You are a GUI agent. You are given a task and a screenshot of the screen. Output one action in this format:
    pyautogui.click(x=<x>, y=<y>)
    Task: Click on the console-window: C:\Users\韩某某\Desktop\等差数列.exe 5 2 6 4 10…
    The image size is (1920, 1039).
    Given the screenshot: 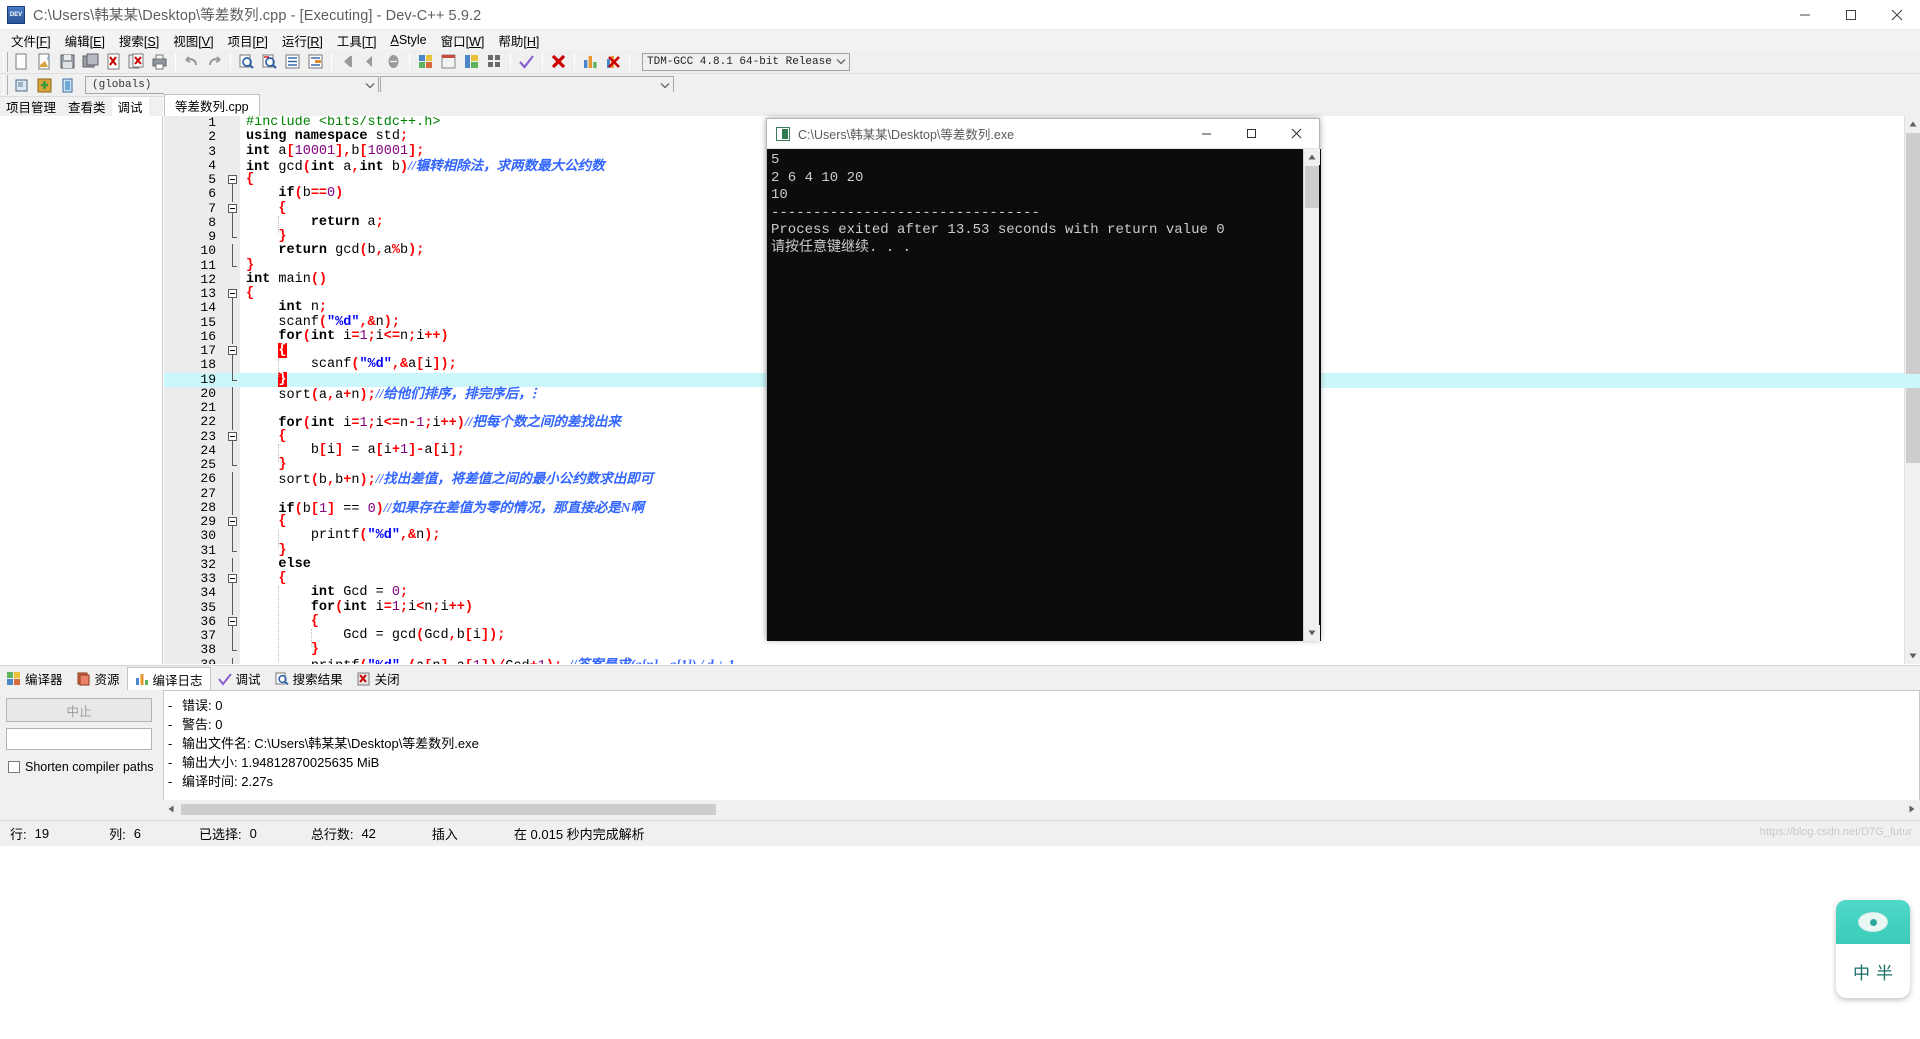 What is the action you would take?
    pyautogui.click(x=1043, y=379)
    